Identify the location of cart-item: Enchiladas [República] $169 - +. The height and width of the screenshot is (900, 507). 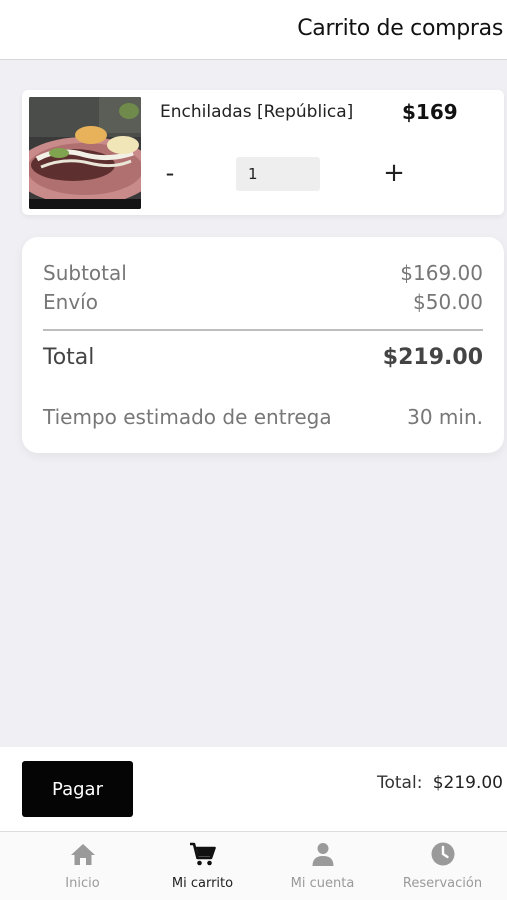
(263, 152).